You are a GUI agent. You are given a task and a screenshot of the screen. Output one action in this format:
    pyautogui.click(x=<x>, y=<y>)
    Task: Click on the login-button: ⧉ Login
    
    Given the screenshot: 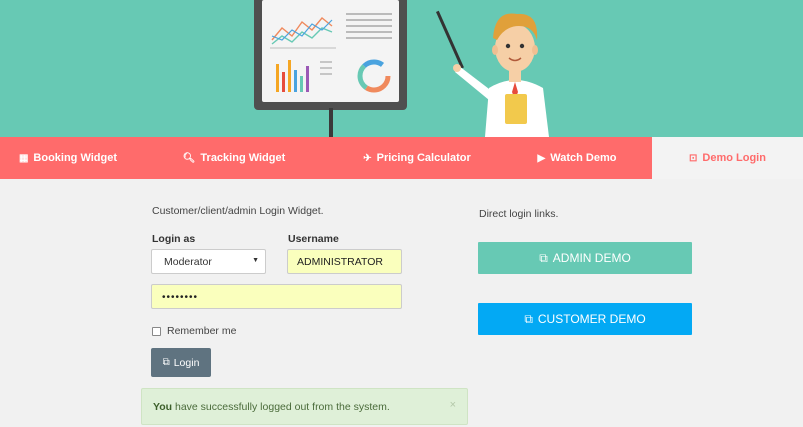 What is the action you would take?
    pyautogui.click(x=181, y=362)
    